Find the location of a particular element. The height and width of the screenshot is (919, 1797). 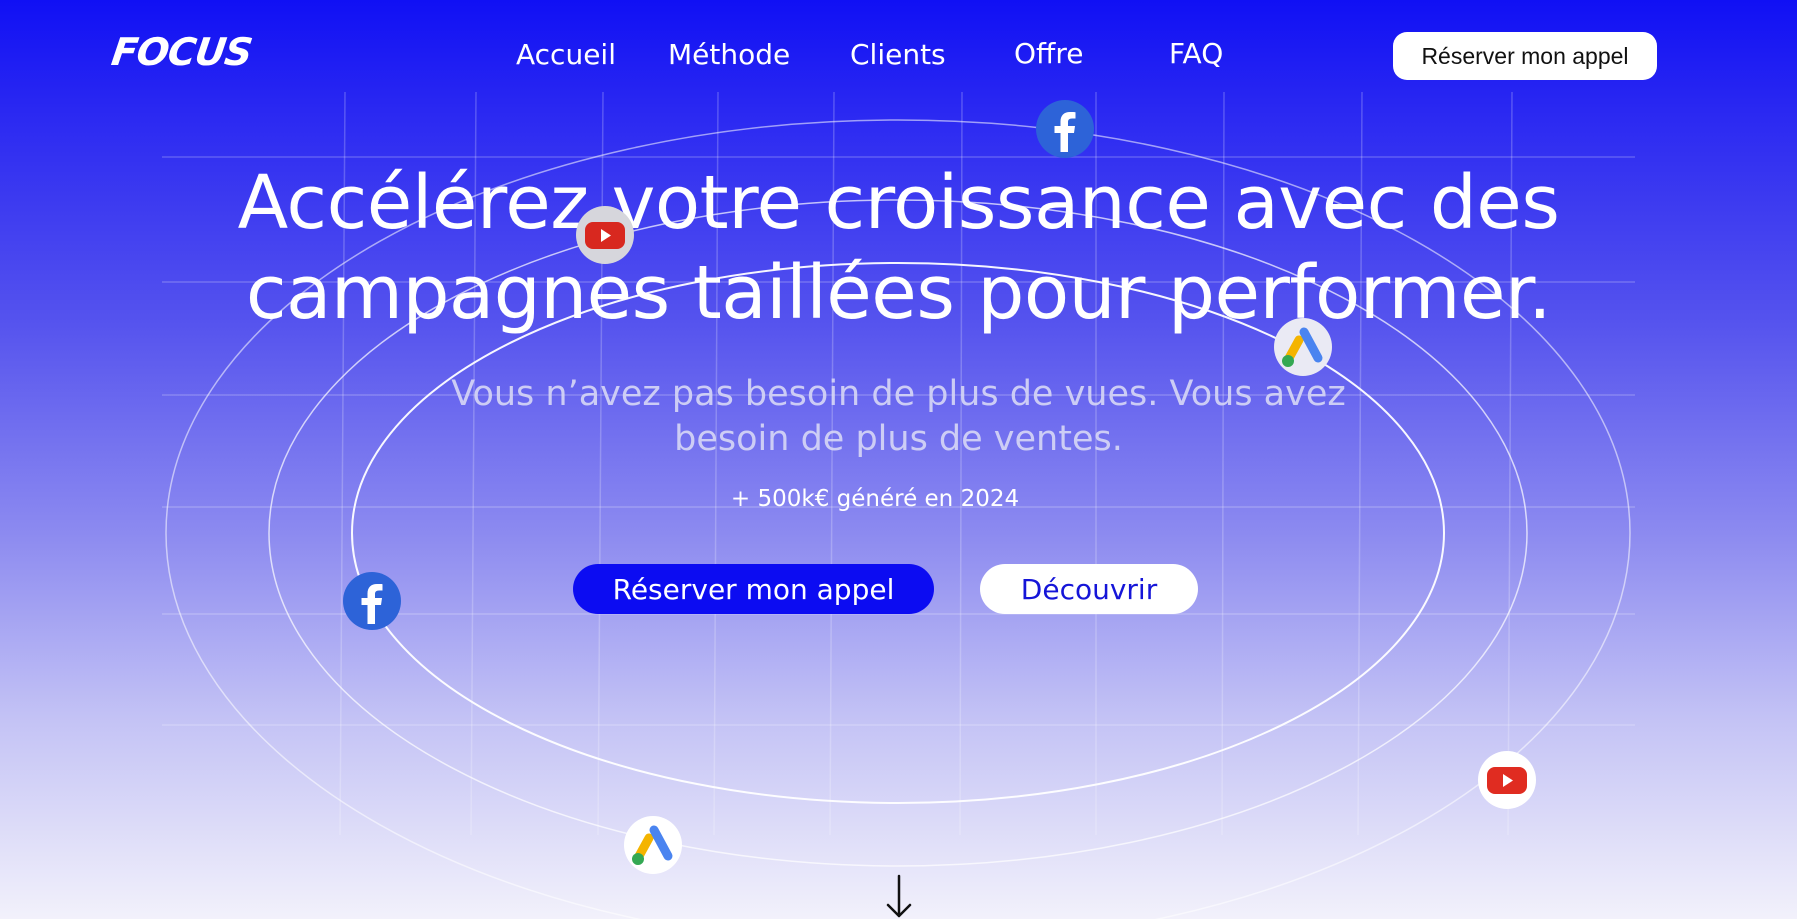

hero-subtitle-line-2: besoin de plus de ventes. is located at coordinates (898, 439).